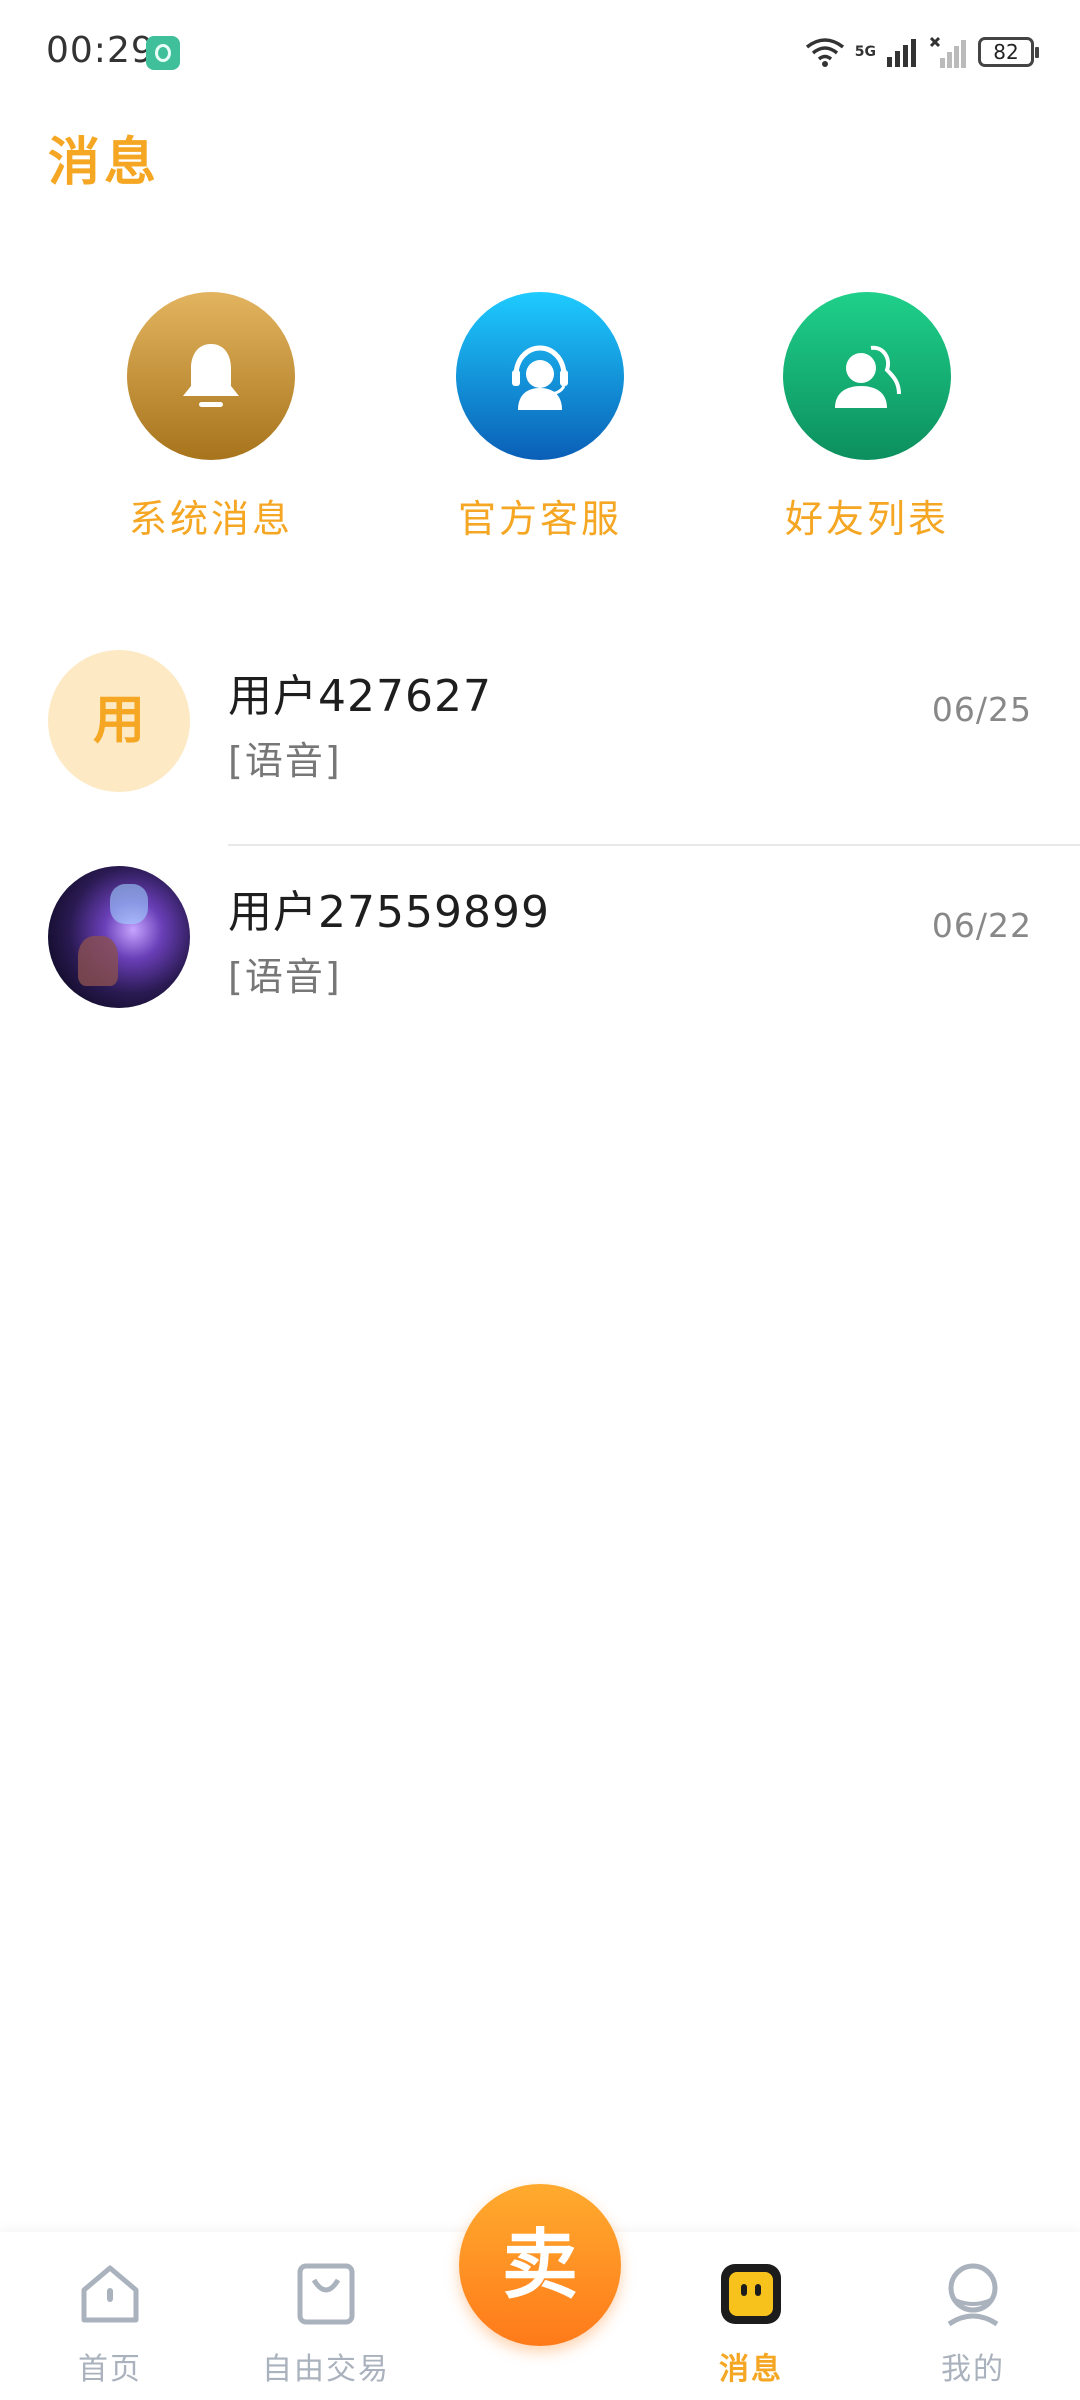  Describe the element at coordinates (163, 53) in the screenshot. I see `app-notification-icon` at that location.